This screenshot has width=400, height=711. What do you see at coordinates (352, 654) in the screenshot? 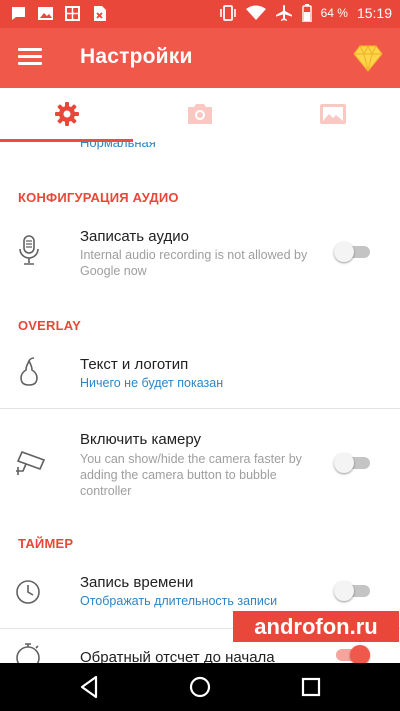
I see `countdown-toggle` at bounding box center [352, 654].